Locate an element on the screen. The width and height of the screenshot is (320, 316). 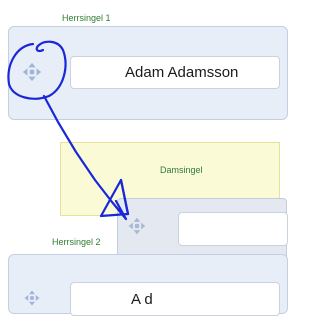
player-name: A d is located at coordinates (142, 299).